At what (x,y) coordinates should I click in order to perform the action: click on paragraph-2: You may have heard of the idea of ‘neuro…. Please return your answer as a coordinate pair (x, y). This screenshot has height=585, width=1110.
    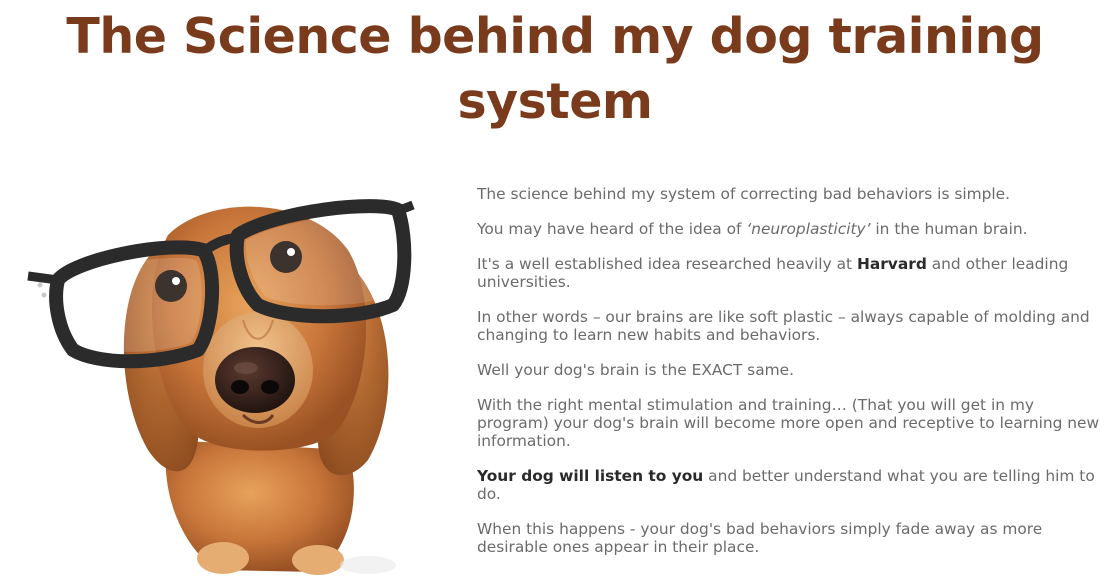
    Looking at the image, I should click on (791, 229).